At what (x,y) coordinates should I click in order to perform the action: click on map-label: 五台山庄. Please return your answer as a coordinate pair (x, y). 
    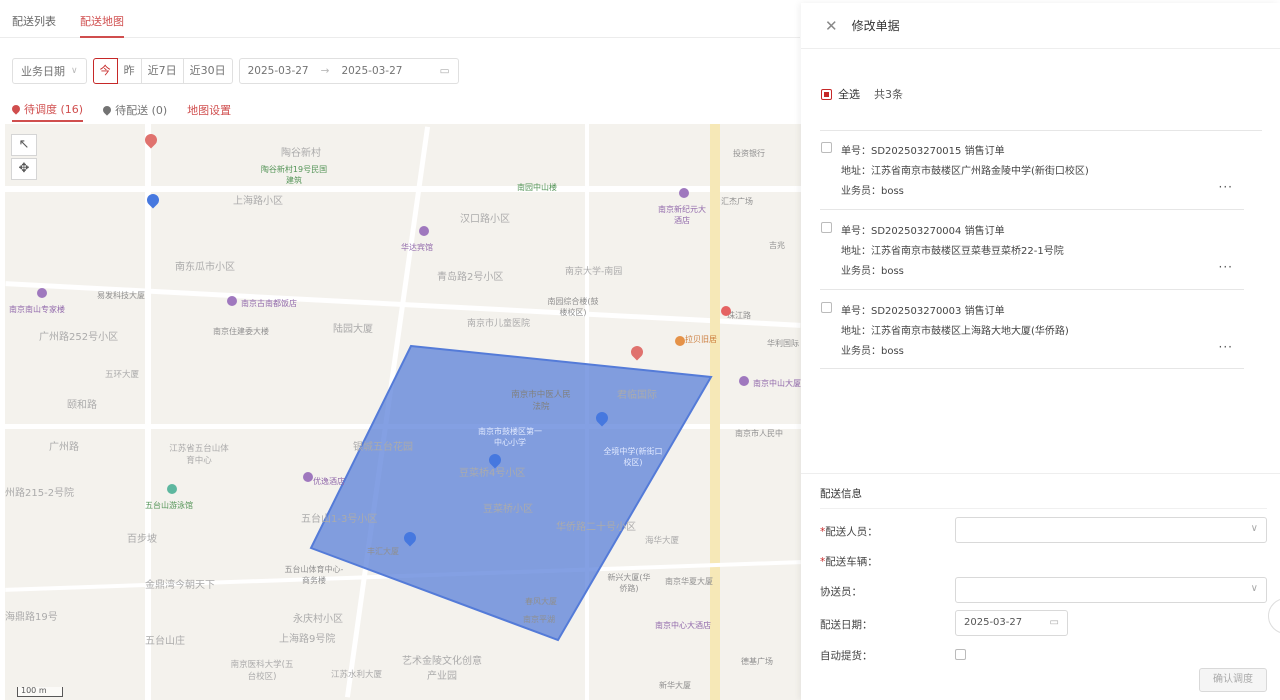
    Looking at the image, I should click on (165, 641).